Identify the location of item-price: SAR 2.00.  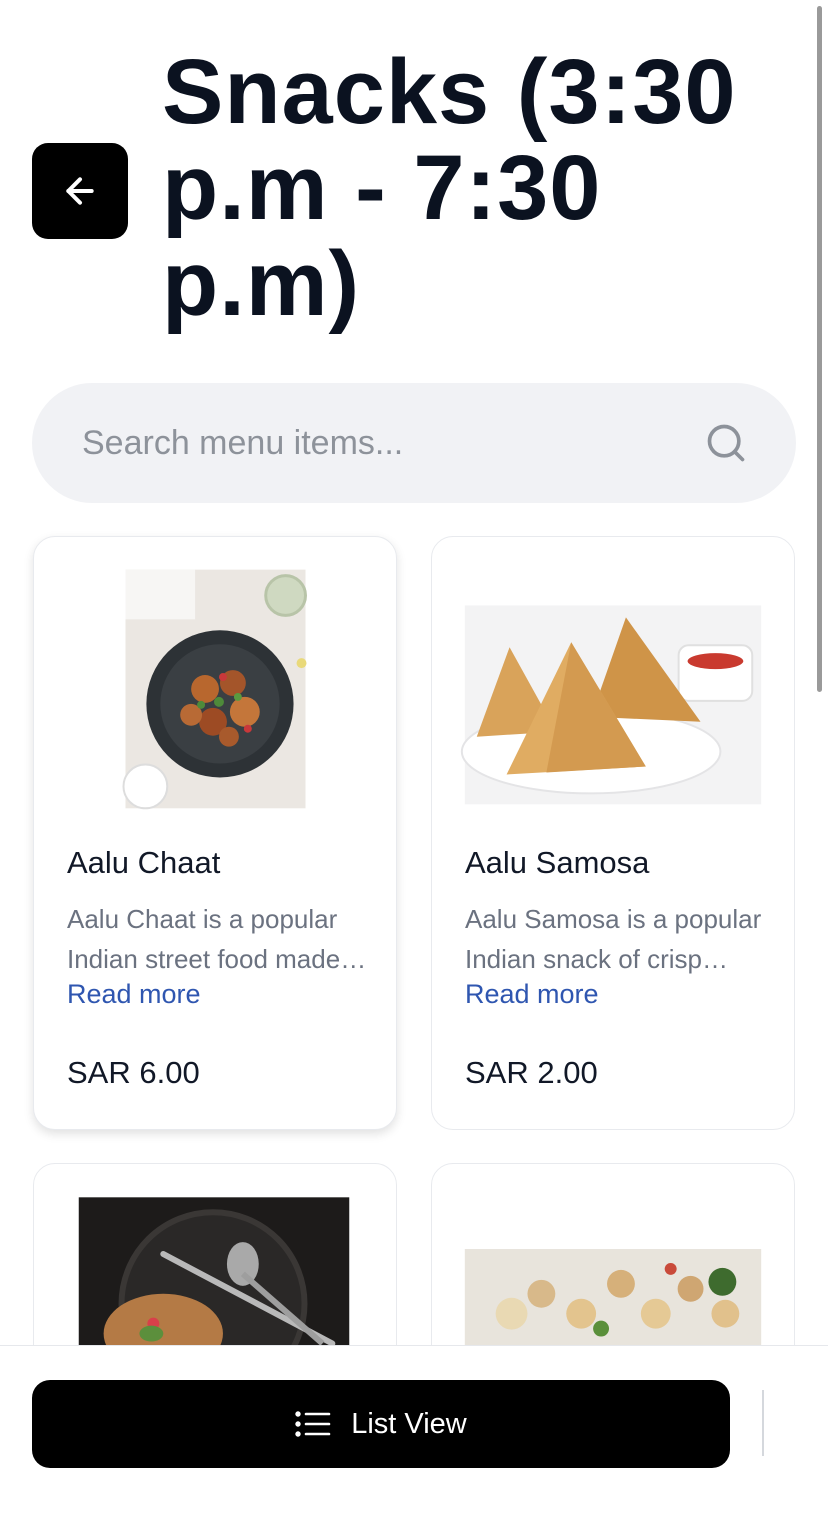
(531, 1072).